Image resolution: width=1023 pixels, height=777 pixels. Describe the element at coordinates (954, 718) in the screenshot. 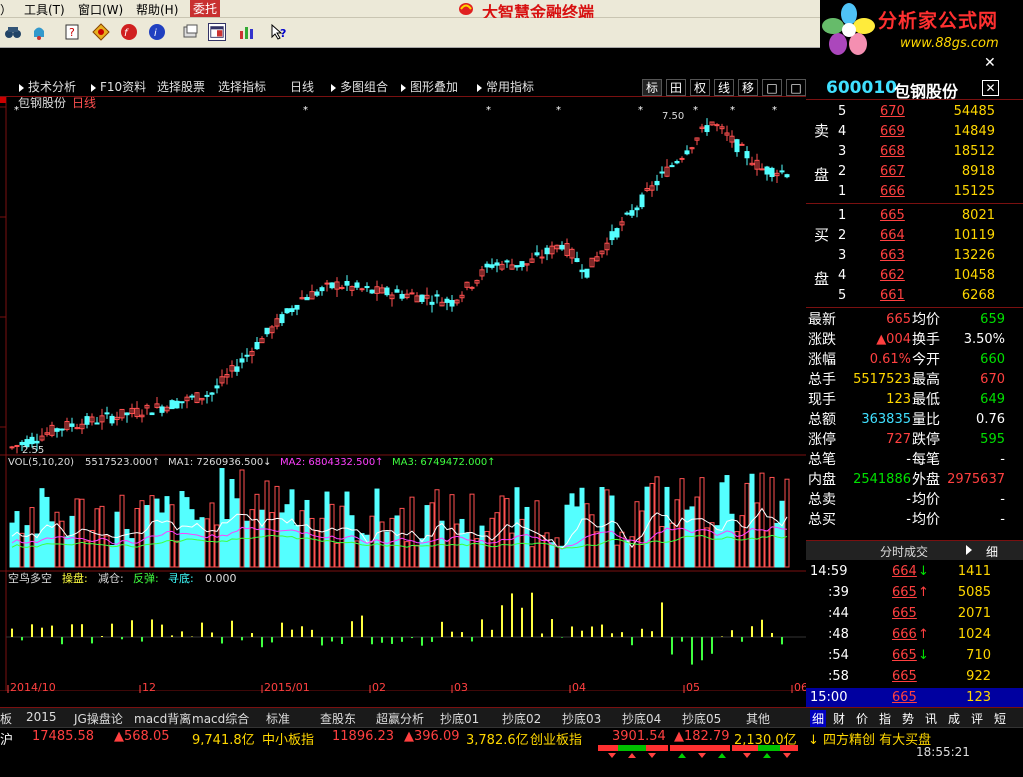

I see `quote-mini-tab: 成` at that location.